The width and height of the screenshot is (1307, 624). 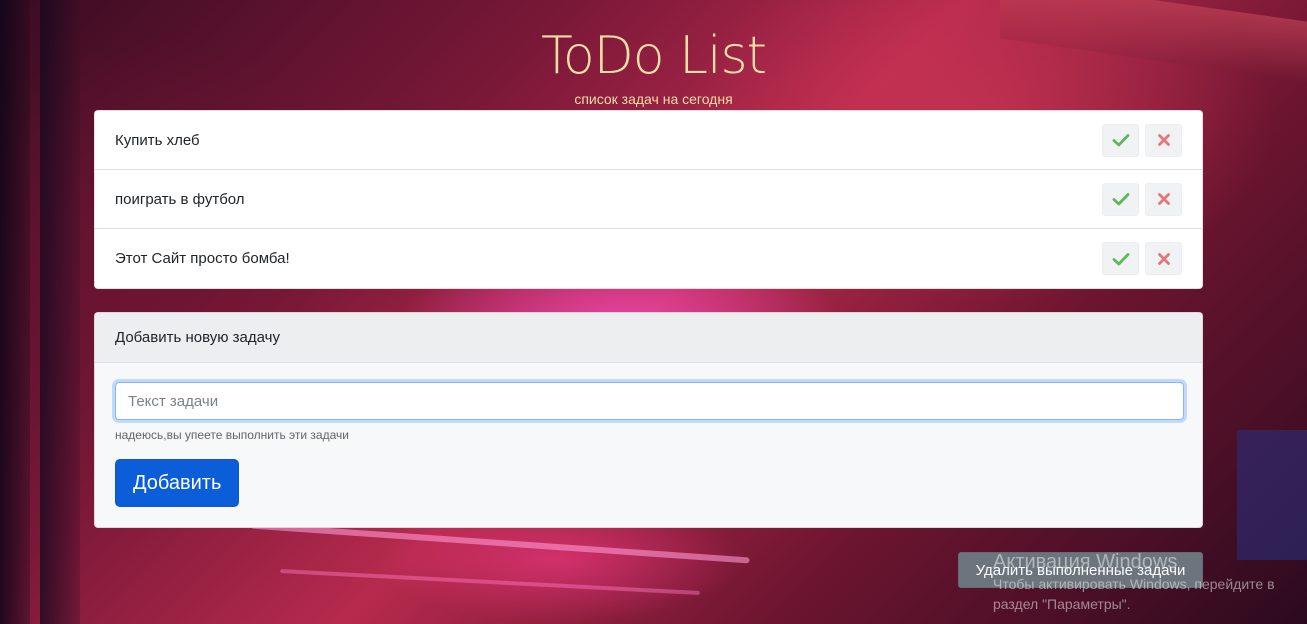 I want to click on task-item: Купить хлеб, so click(x=648, y=140).